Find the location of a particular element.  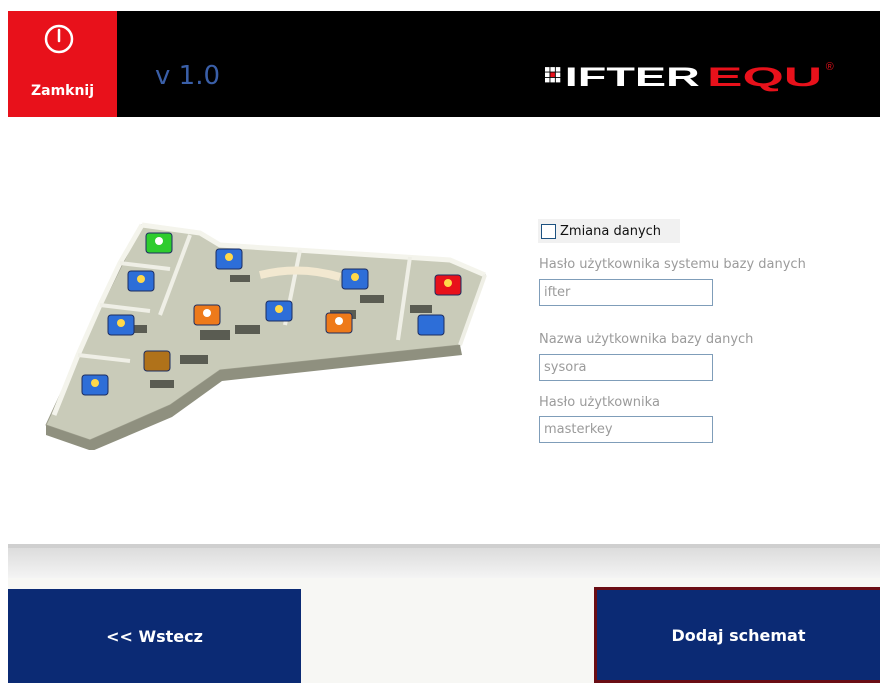

back-button: << Wstecz is located at coordinates (154, 636).